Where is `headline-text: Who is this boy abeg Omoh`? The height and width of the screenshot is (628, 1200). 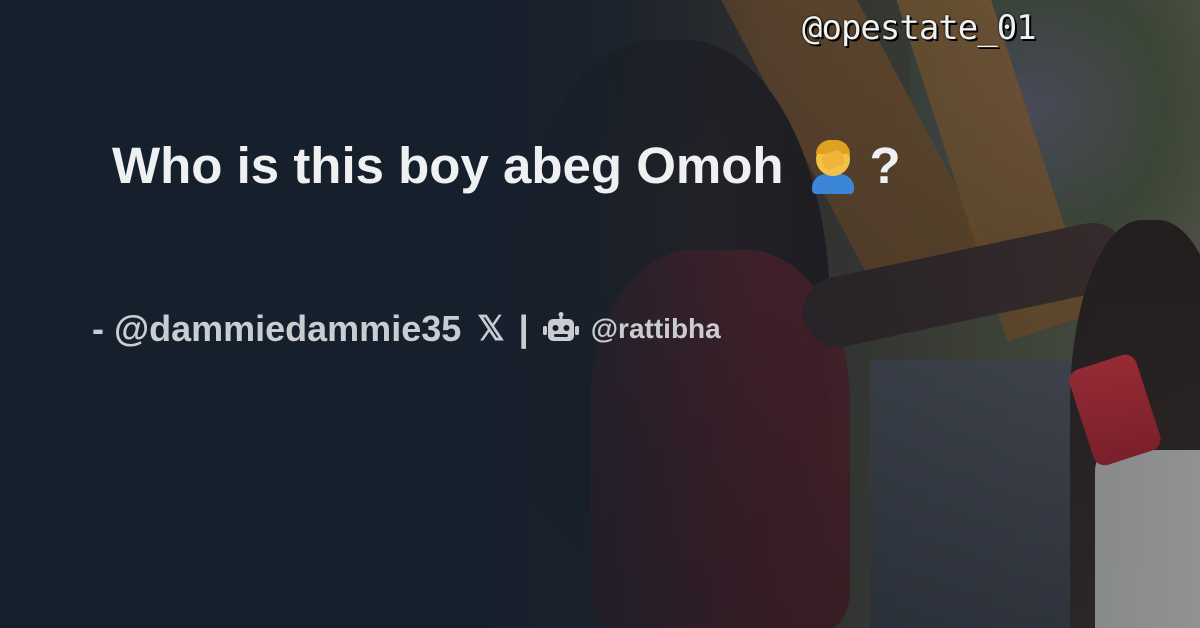
headline-text: Who is this boy abeg Omoh is located at coordinates (448, 165).